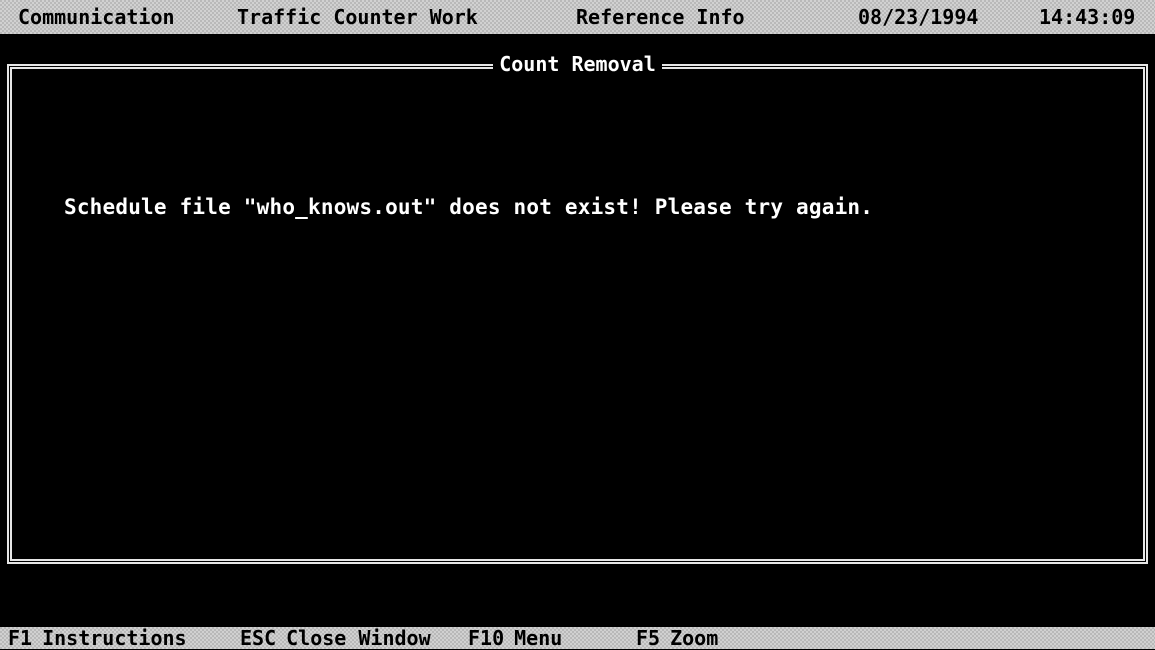 The height and width of the screenshot is (650, 1155). I want to click on system-date: 08/23/1994, so click(918, 17).